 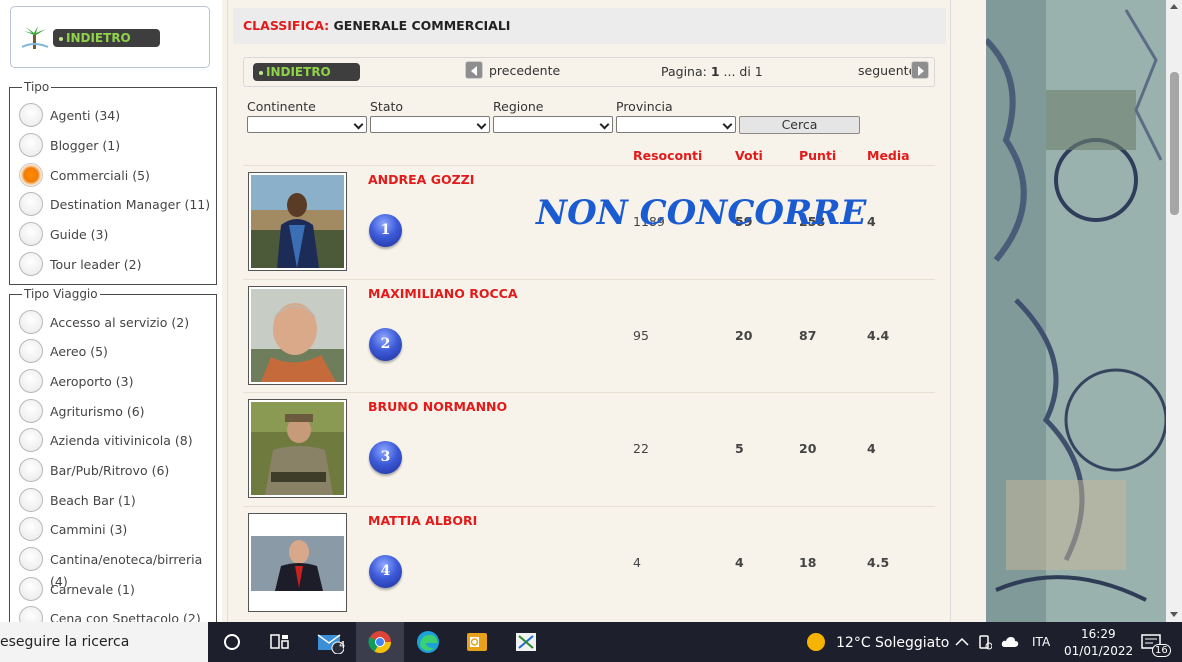 I want to click on member-name: ANDREA GOZZI, so click(x=421, y=179).